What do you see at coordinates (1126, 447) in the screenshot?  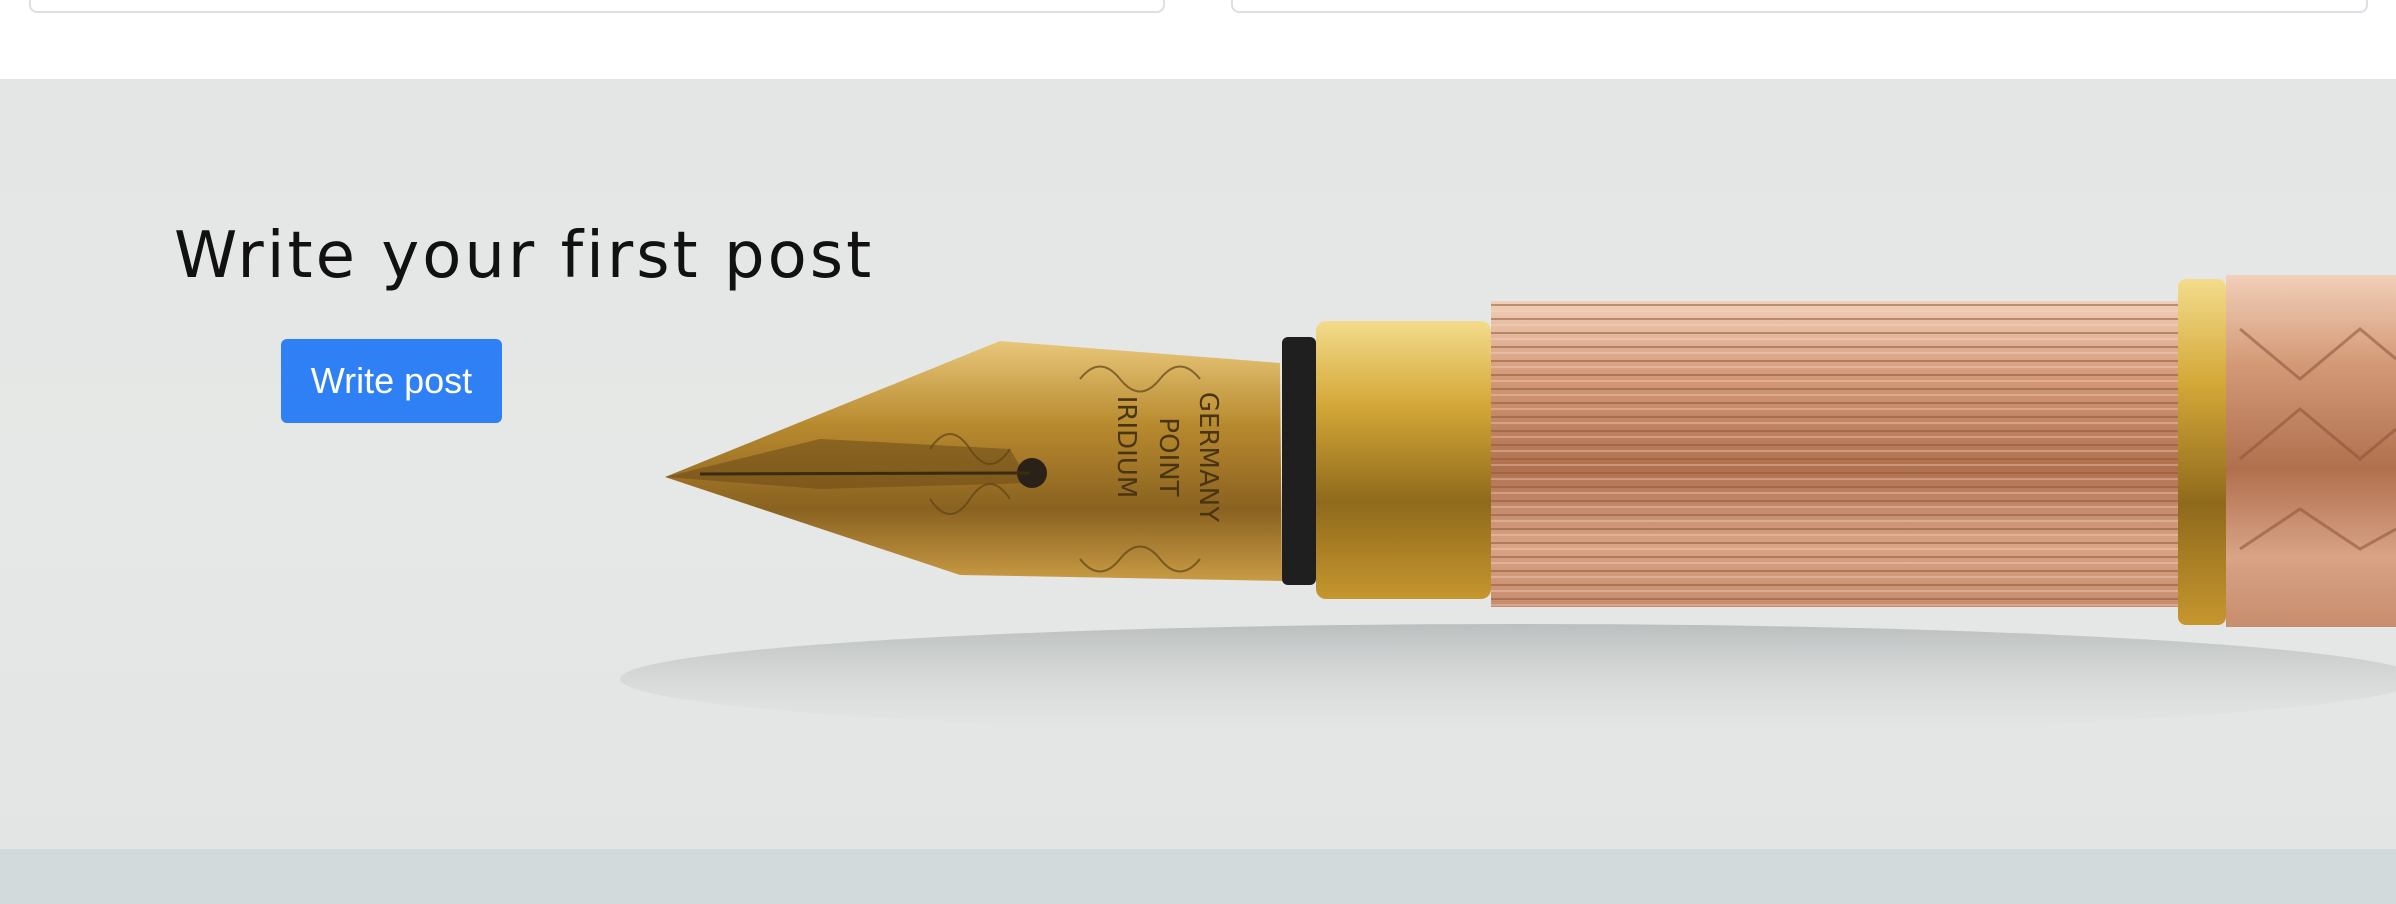 I see `engraving-iridium: IRIDIUM` at bounding box center [1126, 447].